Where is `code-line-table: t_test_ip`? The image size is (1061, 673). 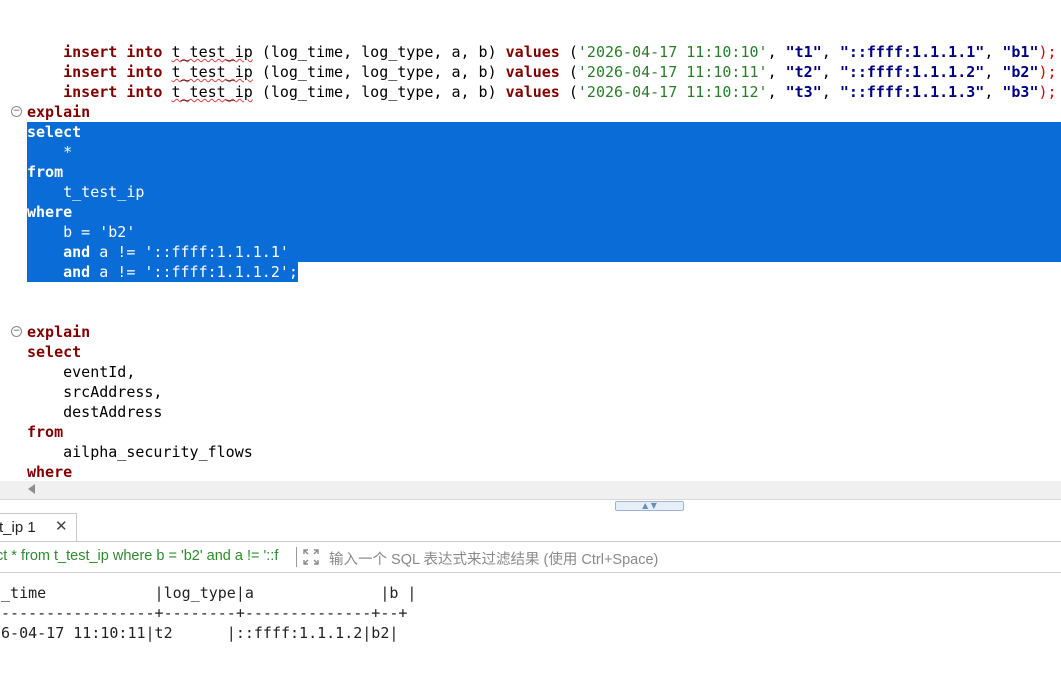 code-line-table: t_test_ip is located at coordinates (86, 192).